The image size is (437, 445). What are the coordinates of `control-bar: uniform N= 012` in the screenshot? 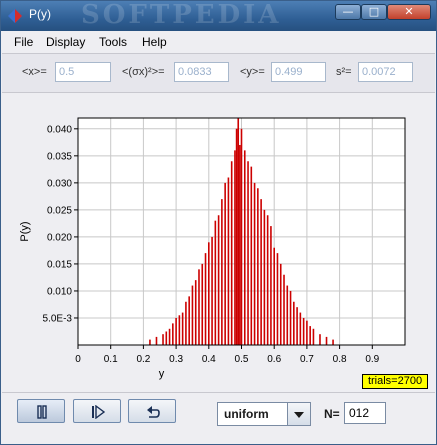 It's located at (218, 418).